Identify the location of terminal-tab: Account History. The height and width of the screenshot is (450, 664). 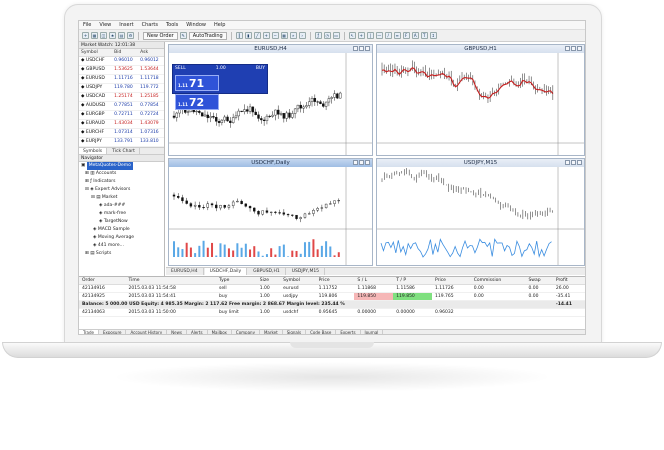
(147, 332).